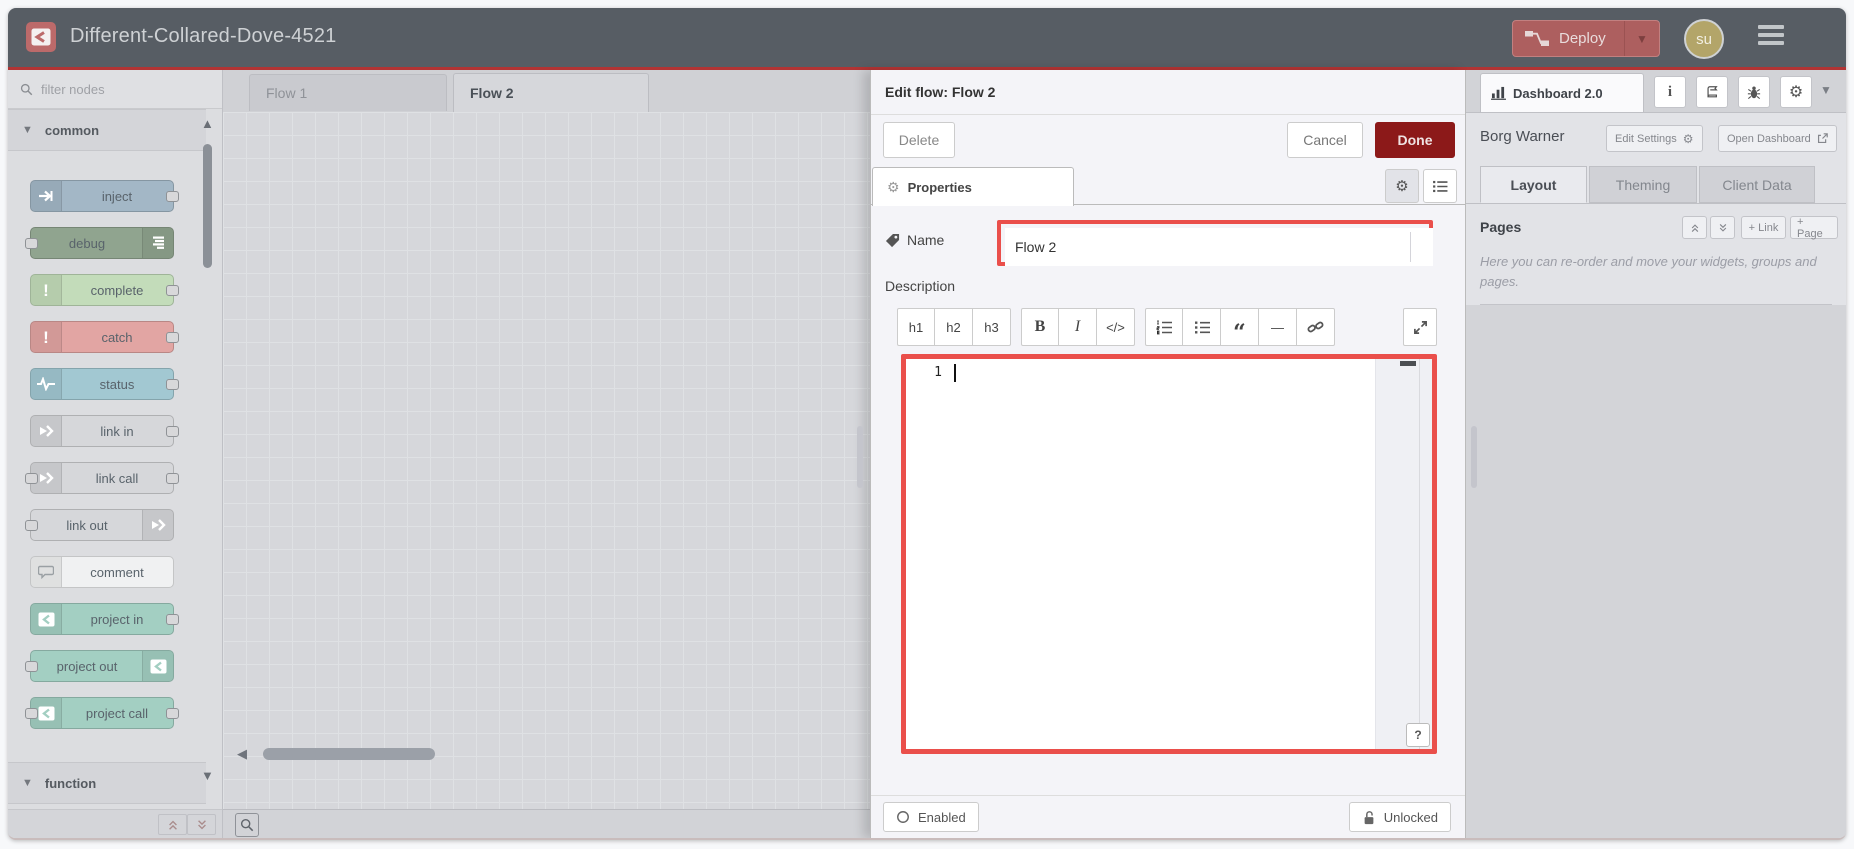 This screenshot has width=1854, height=849. What do you see at coordinates (1402, 186) in the screenshot?
I see `edit-properties-view-button: ⚙` at bounding box center [1402, 186].